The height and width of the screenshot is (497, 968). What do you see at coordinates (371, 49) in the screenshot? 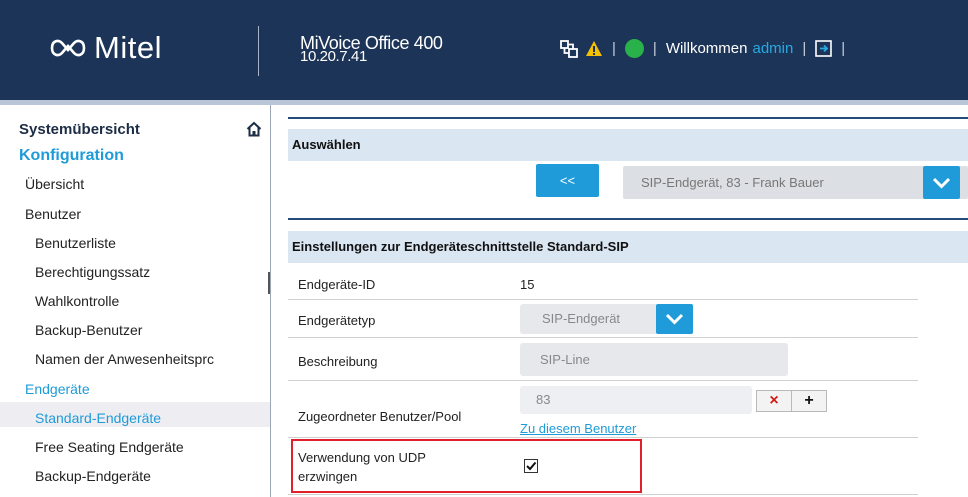
I see `product-info: MiVoice Office 400 10.20.7.41` at bounding box center [371, 49].